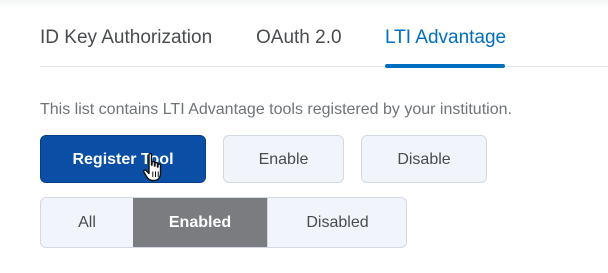 Image resolution: width=608 pixels, height=273 pixels. What do you see at coordinates (283, 159) in the screenshot?
I see `enable-button: Enable` at bounding box center [283, 159].